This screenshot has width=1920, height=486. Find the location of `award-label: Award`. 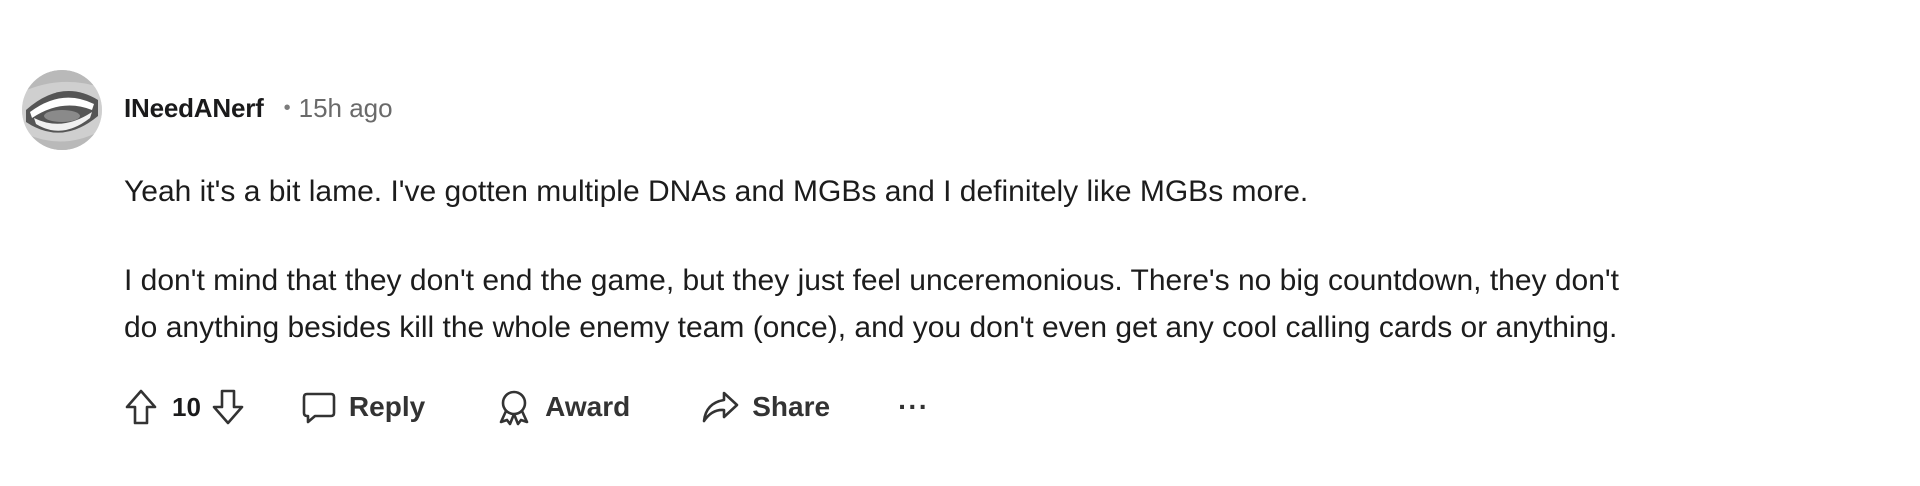

award-label: Award is located at coordinates (588, 406).